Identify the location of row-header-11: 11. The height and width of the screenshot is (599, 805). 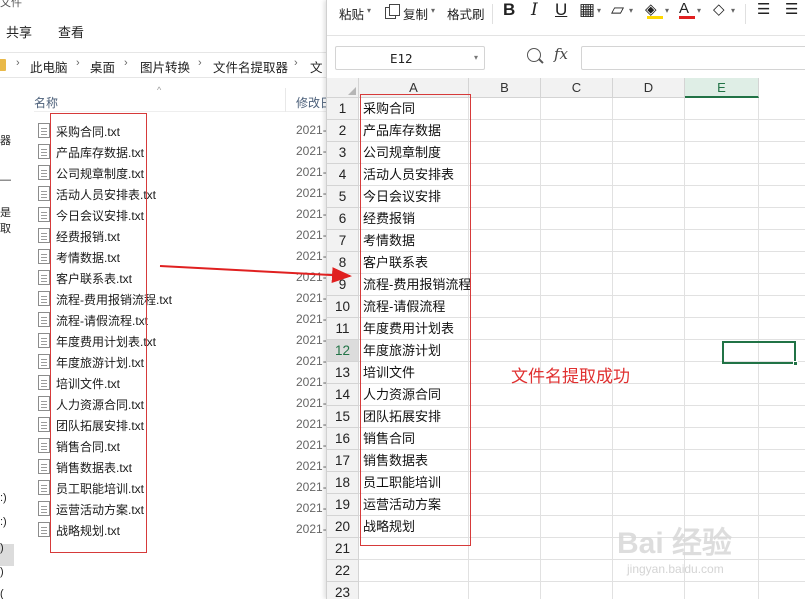
(343, 329).